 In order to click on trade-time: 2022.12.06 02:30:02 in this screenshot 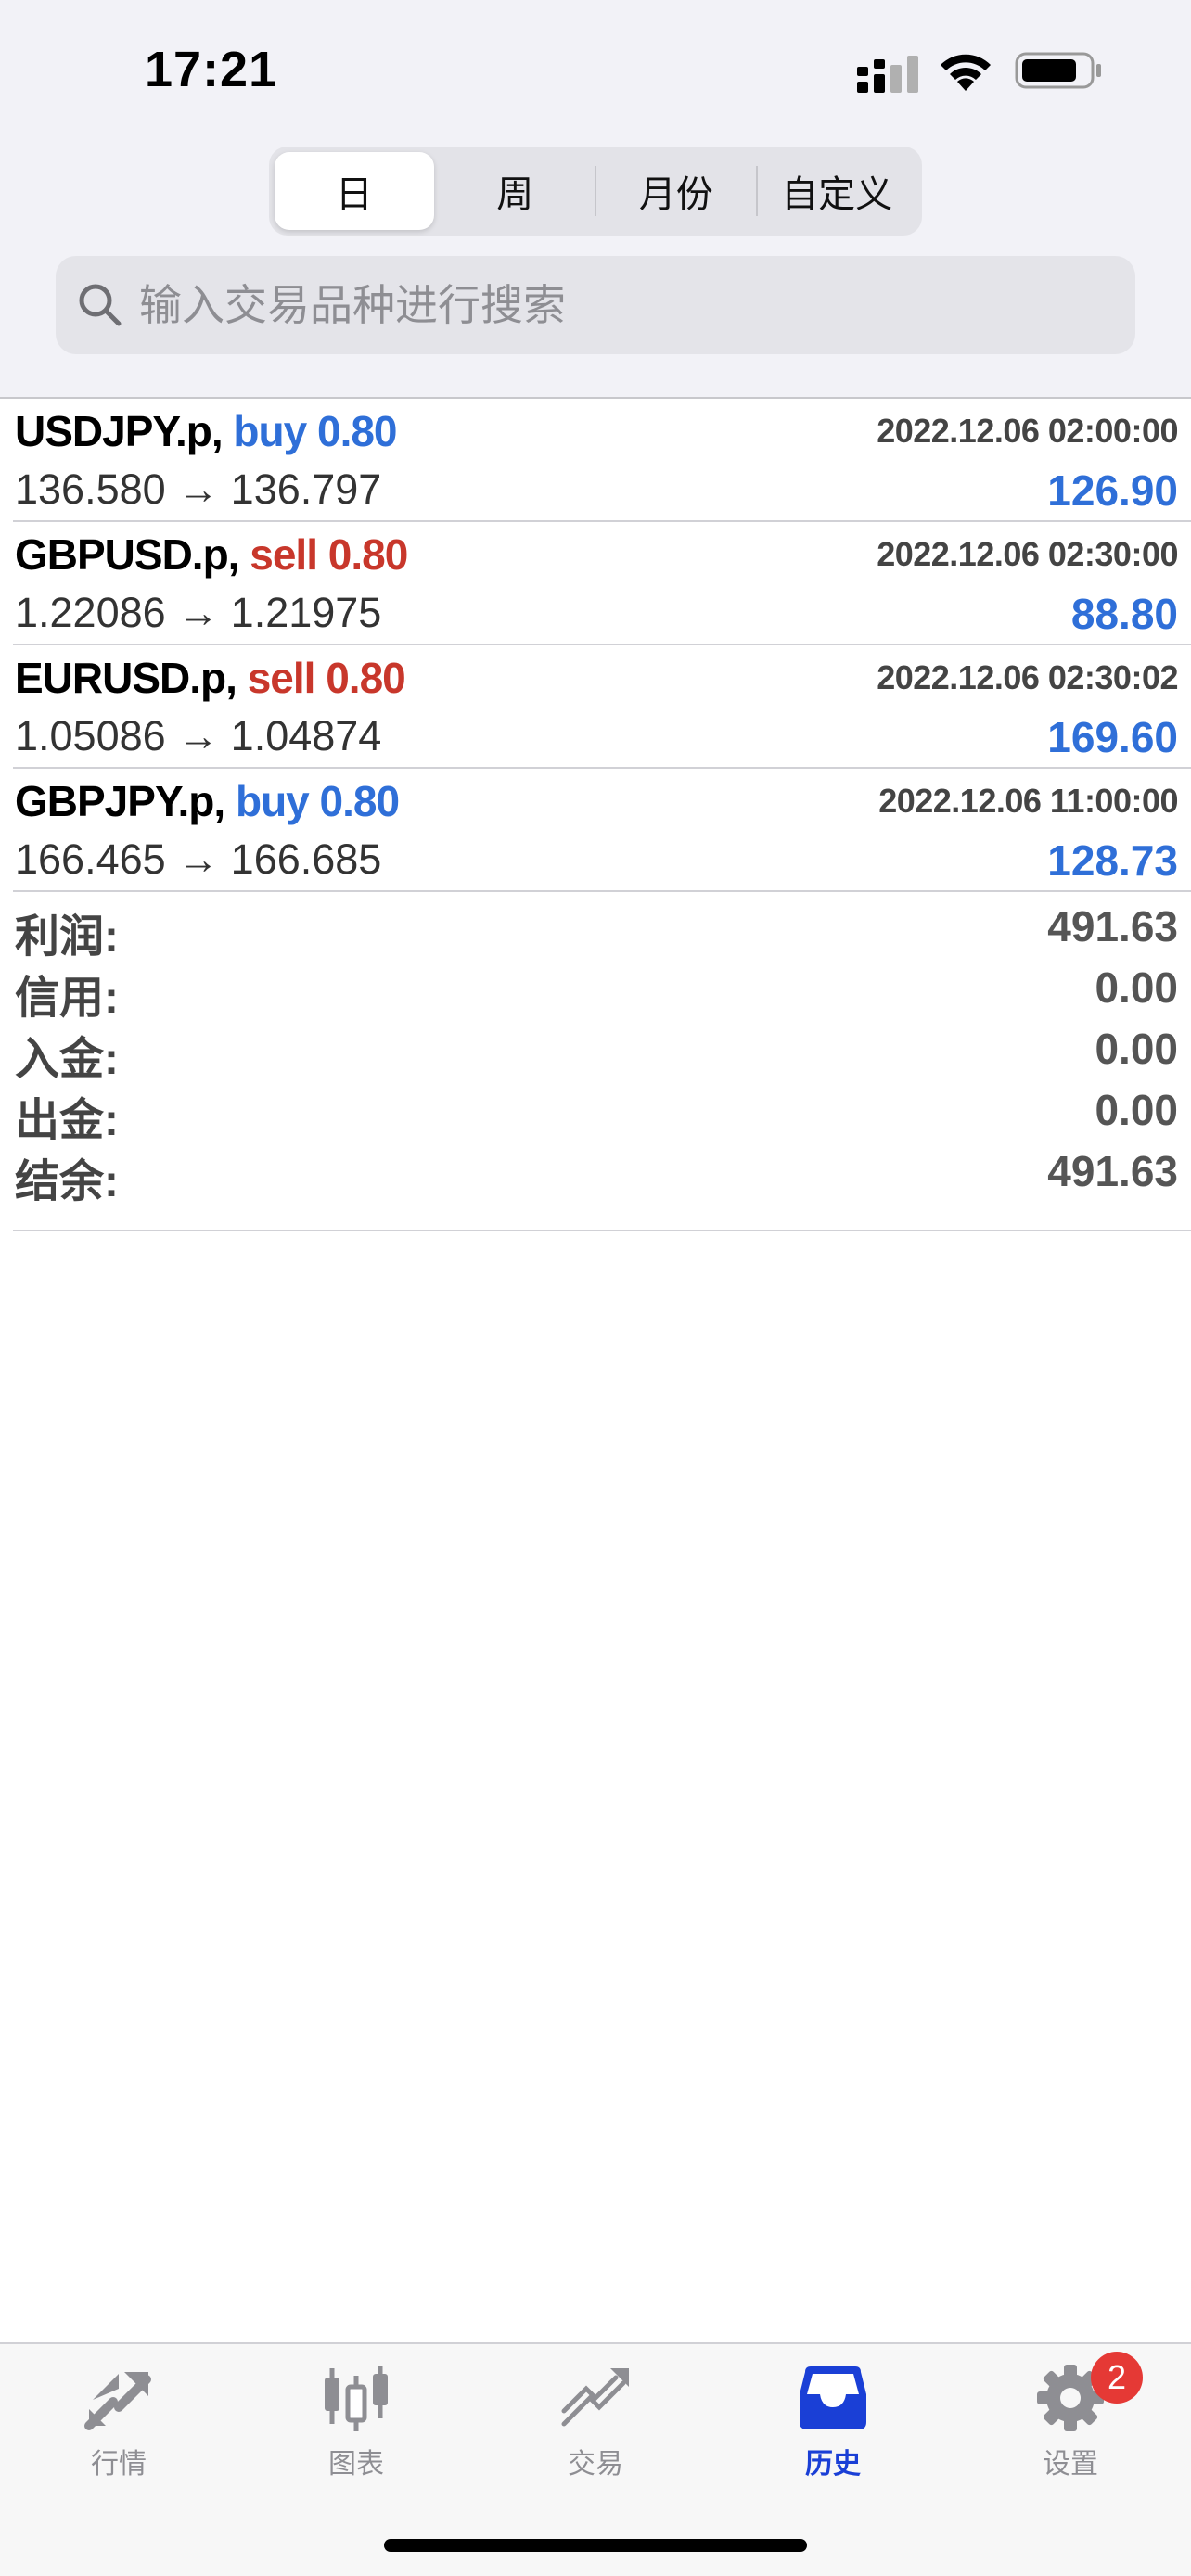, I will do `click(1027, 677)`.